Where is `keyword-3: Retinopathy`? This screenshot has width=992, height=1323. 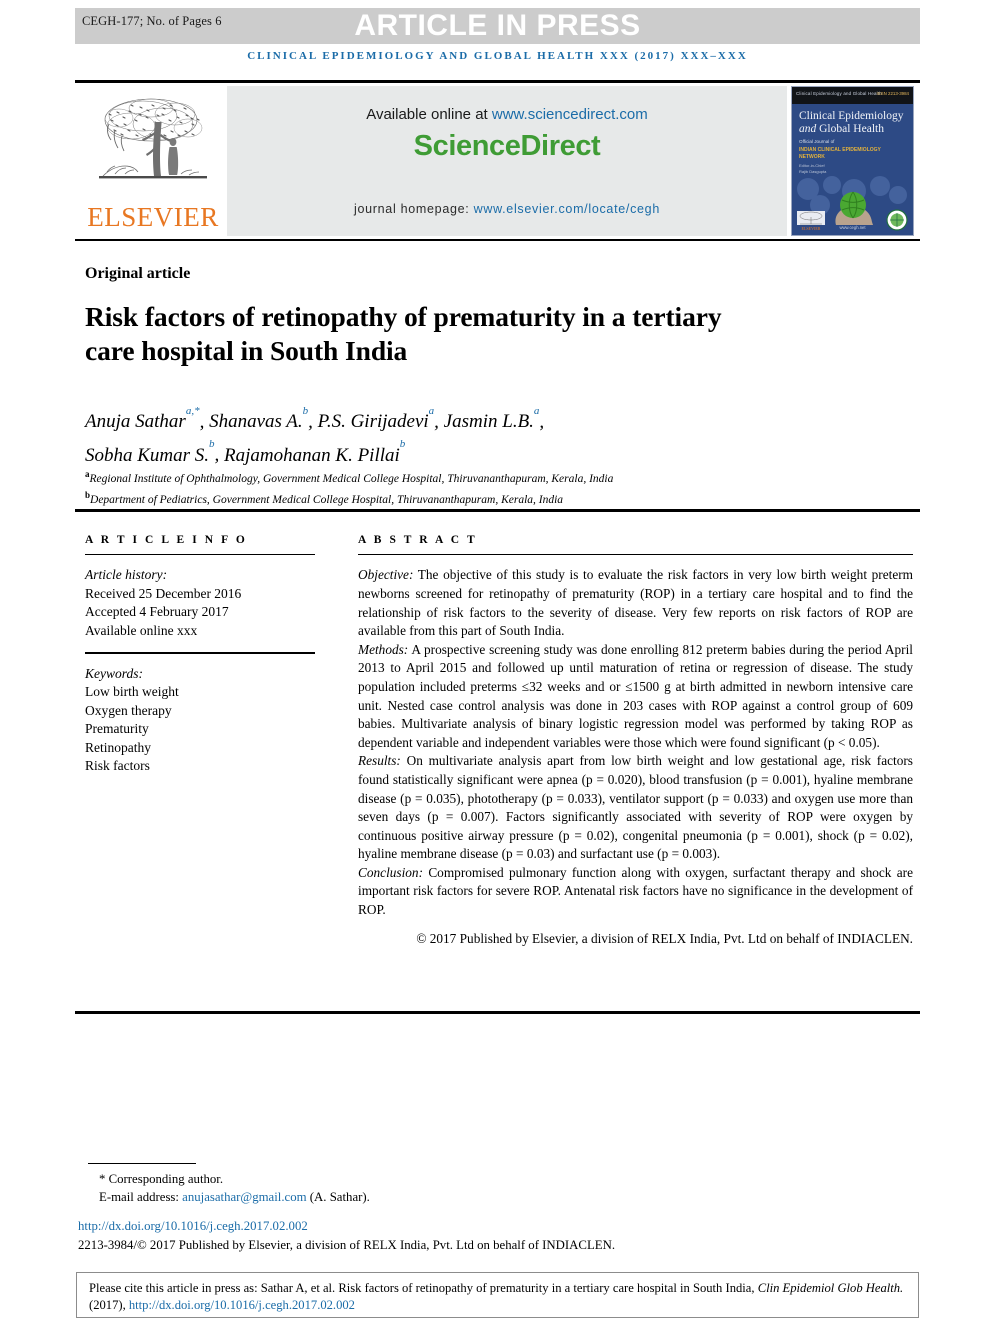
keyword-3: Retinopathy is located at coordinates (118, 747).